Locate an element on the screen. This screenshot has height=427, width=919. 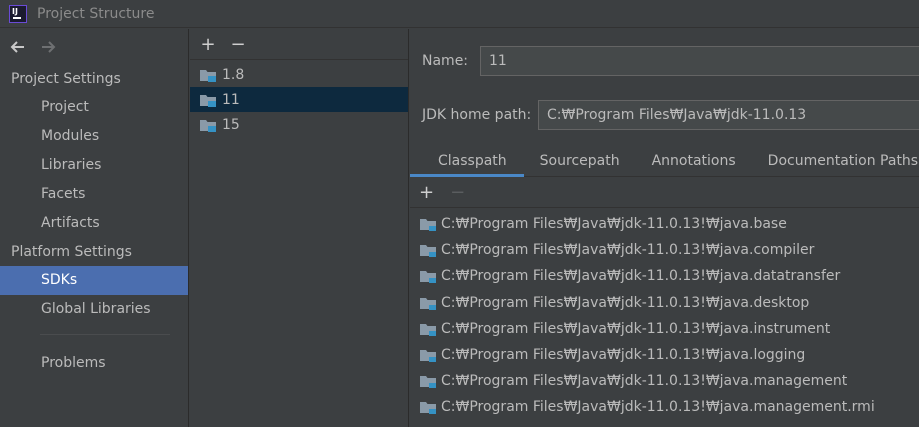
remove-sdk-button: − is located at coordinates (238, 44).